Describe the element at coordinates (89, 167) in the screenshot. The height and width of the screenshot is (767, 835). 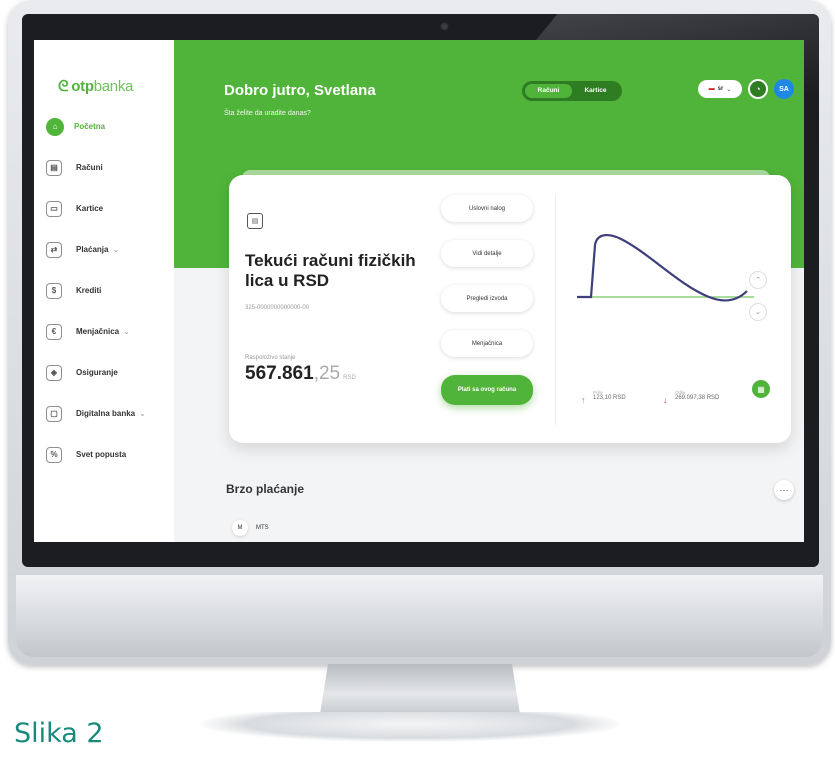
I see `sidebar-item-label: Računi` at that location.